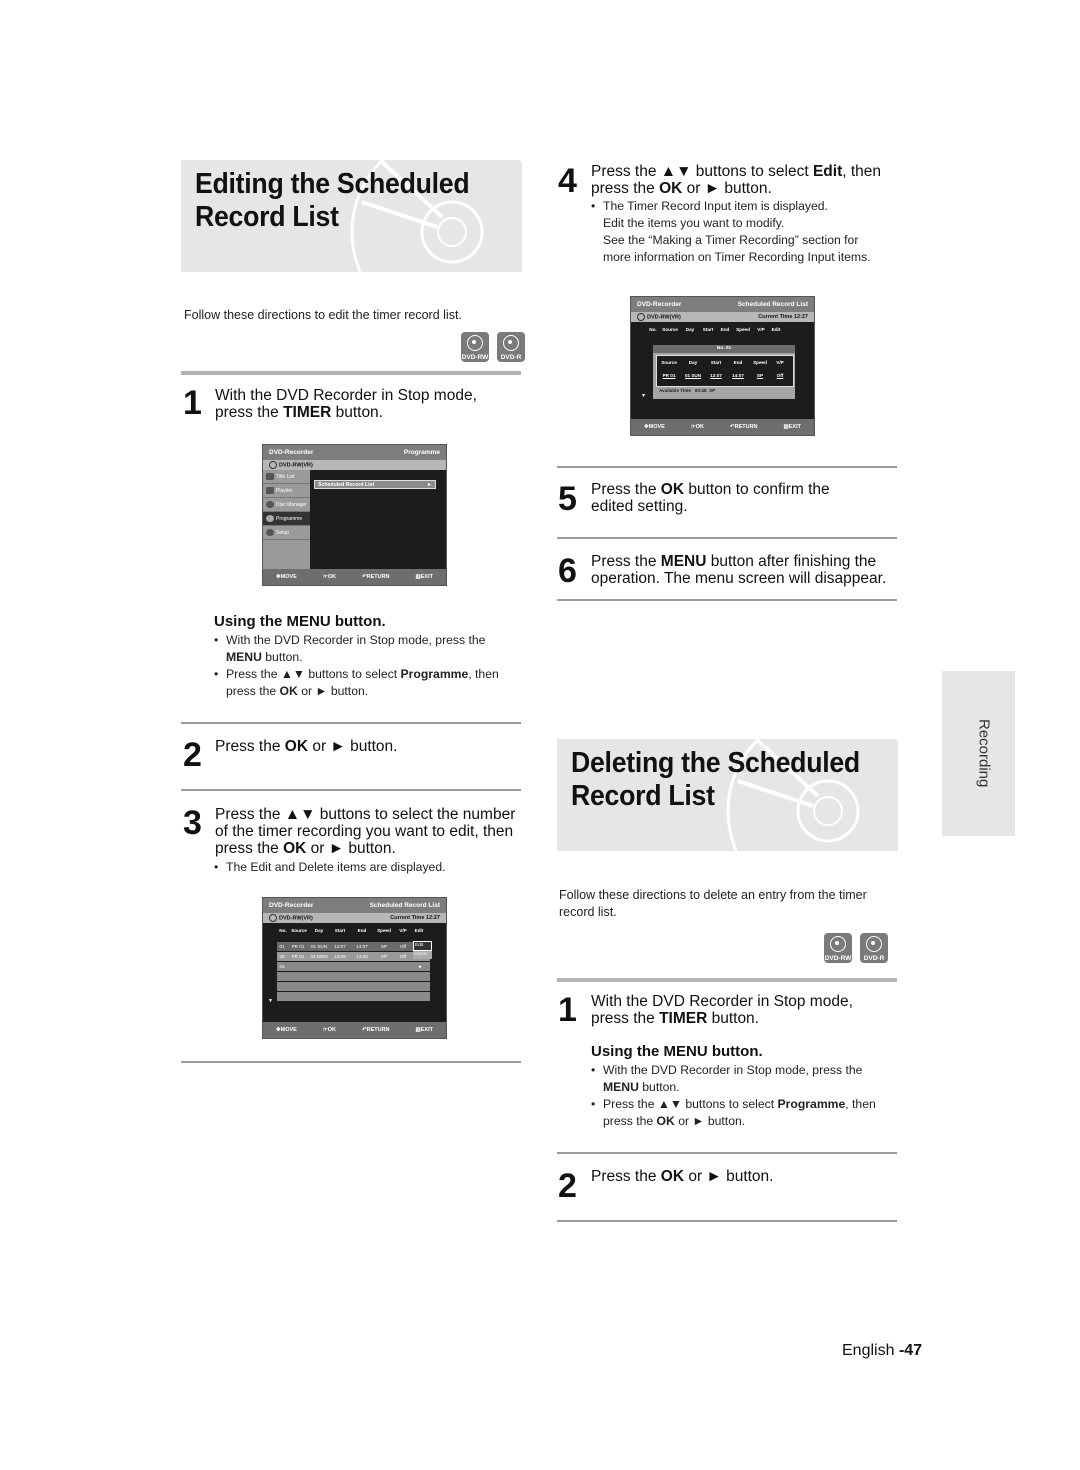 This screenshot has height=1470, width=1080. Describe the element at coordinates (422, 955) in the screenshot. I see `popup-delete-option: Delete` at that location.